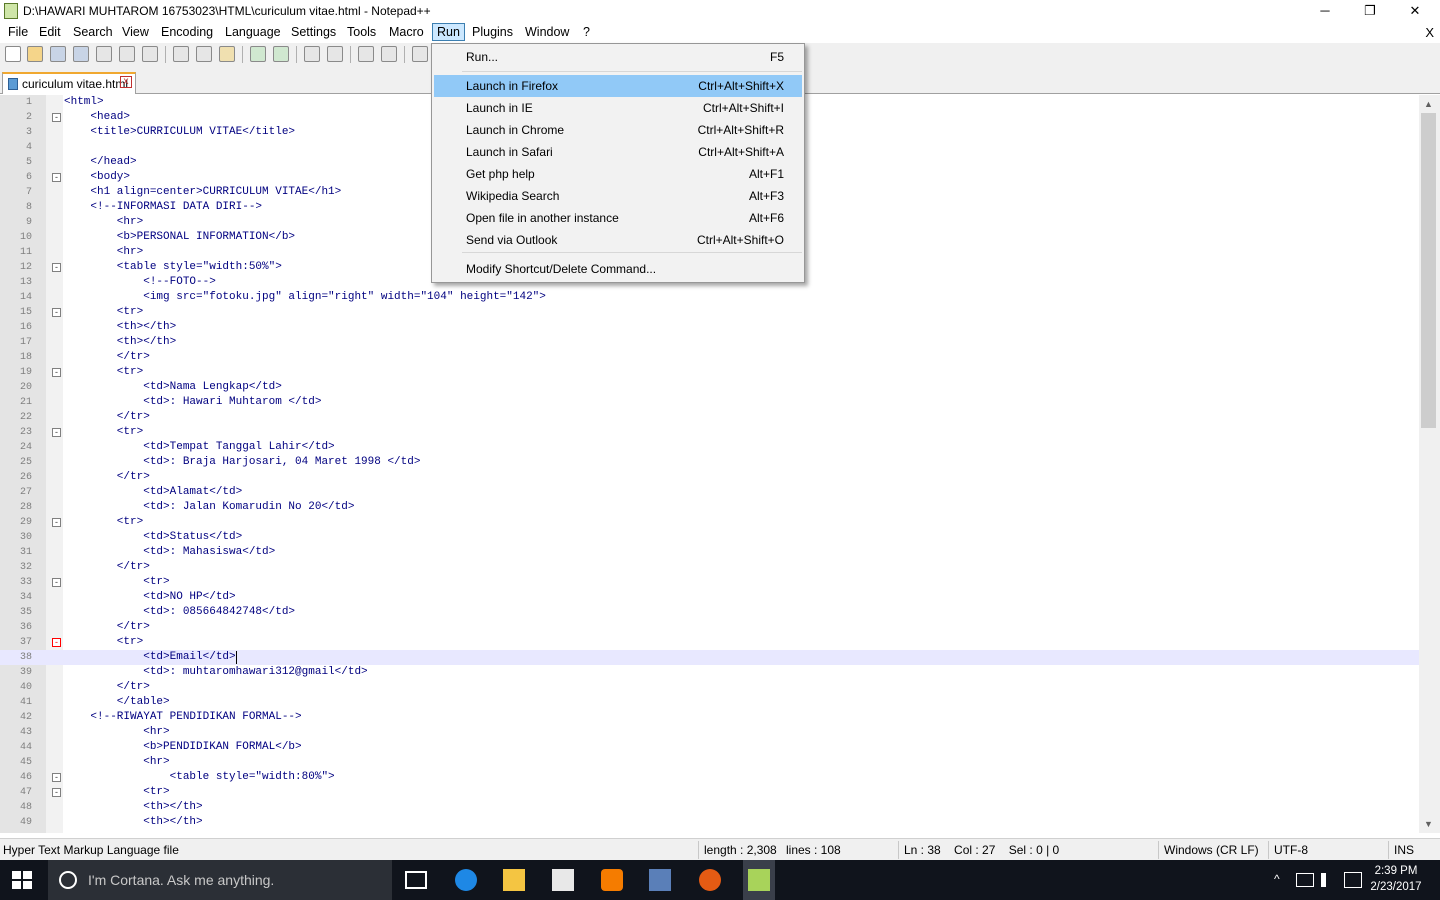  Describe the element at coordinates (709, 732) in the screenshot. I see `code-line: 43 <hr>` at that location.